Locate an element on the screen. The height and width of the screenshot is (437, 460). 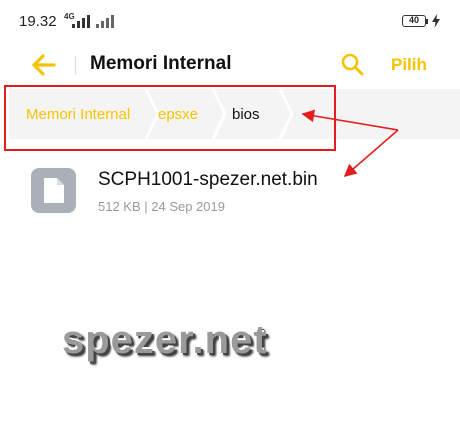
back-button is located at coordinates (44, 65).